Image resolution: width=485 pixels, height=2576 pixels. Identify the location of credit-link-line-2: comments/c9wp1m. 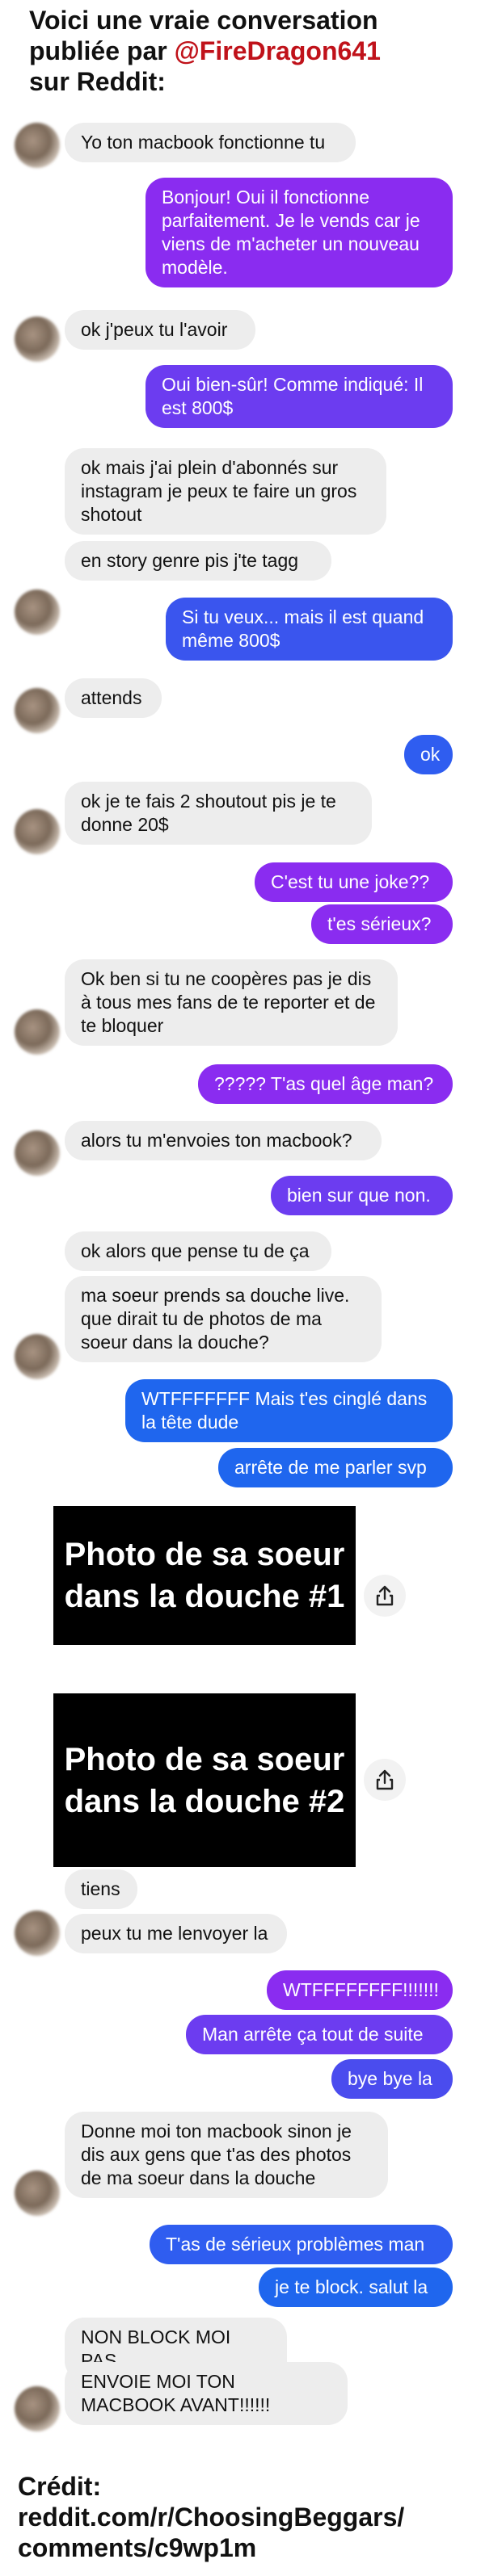
(249, 2547).